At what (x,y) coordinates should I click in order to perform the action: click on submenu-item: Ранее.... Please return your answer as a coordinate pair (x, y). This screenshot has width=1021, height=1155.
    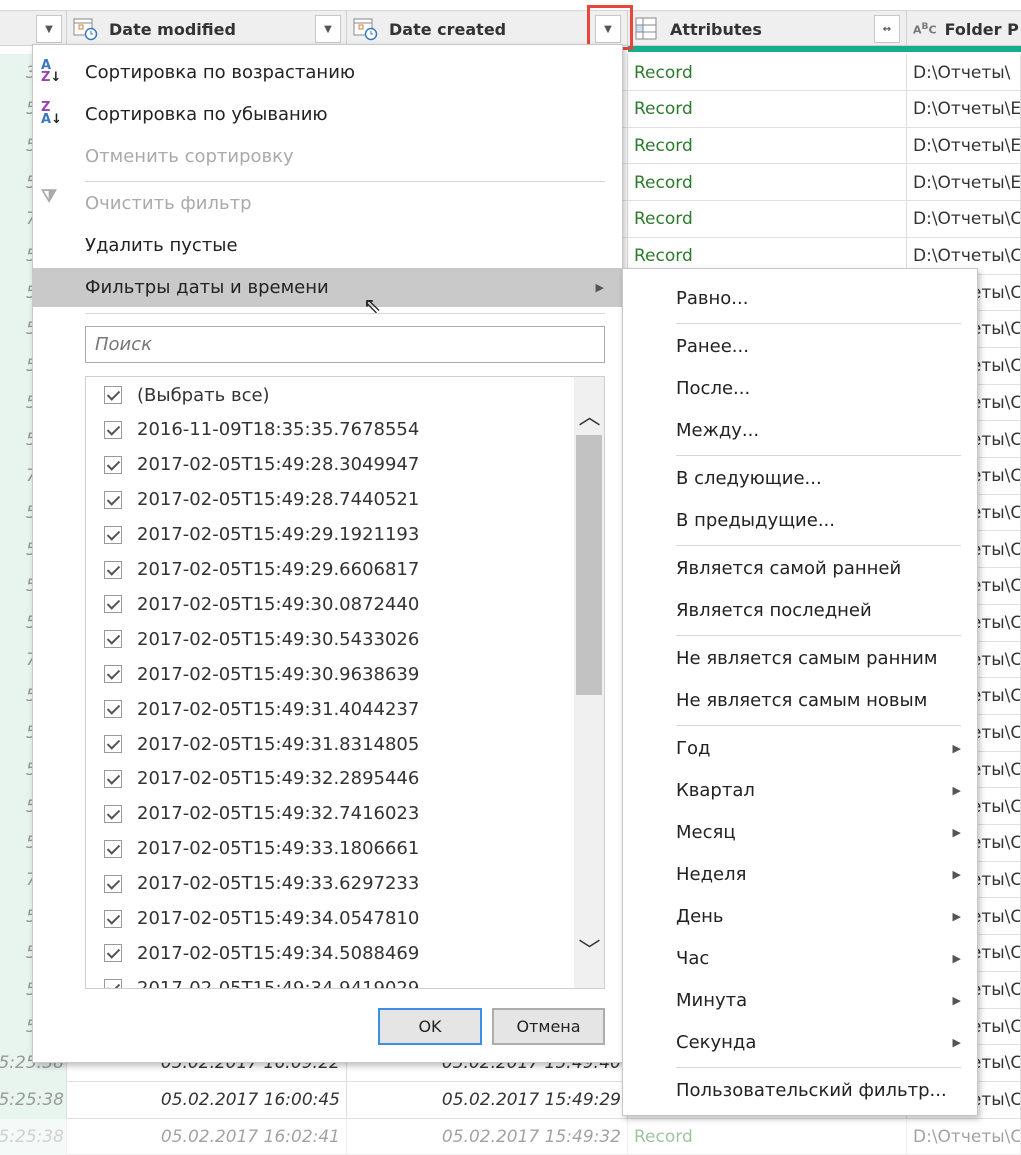
    Looking at the image, I should click on (800, 346).